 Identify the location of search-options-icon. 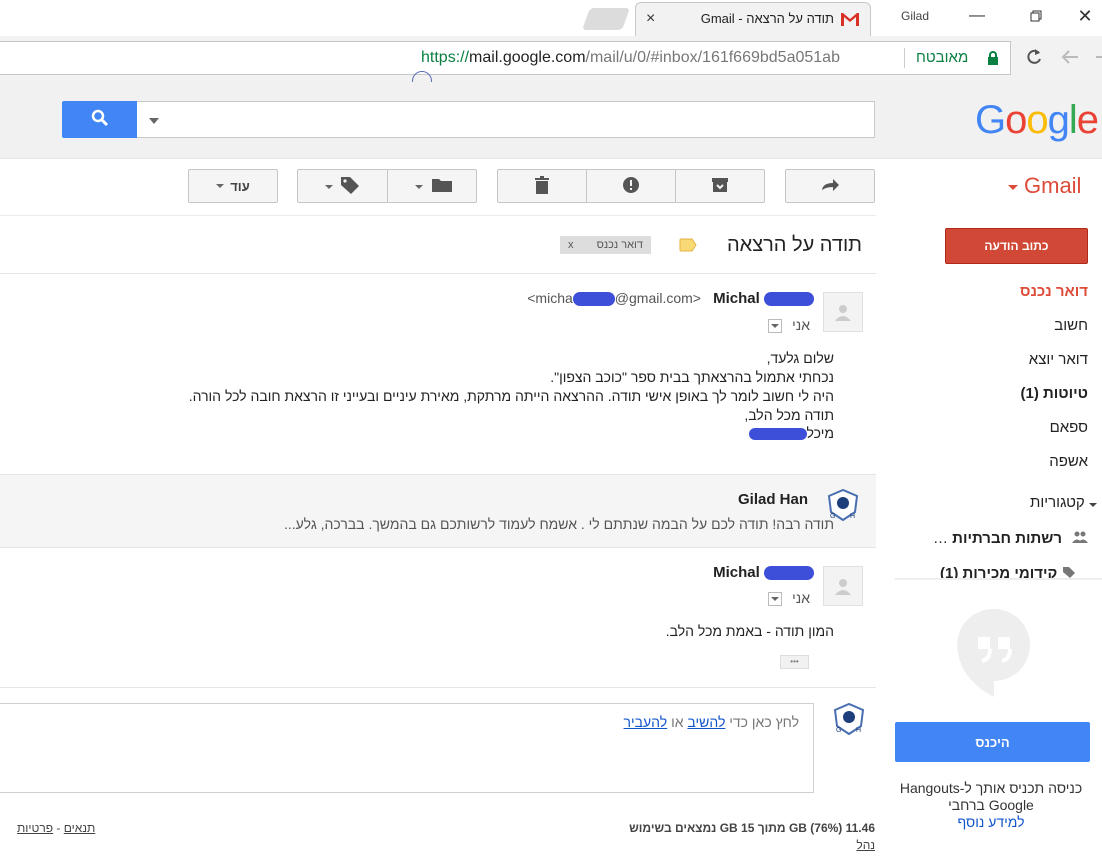
(154, 121).